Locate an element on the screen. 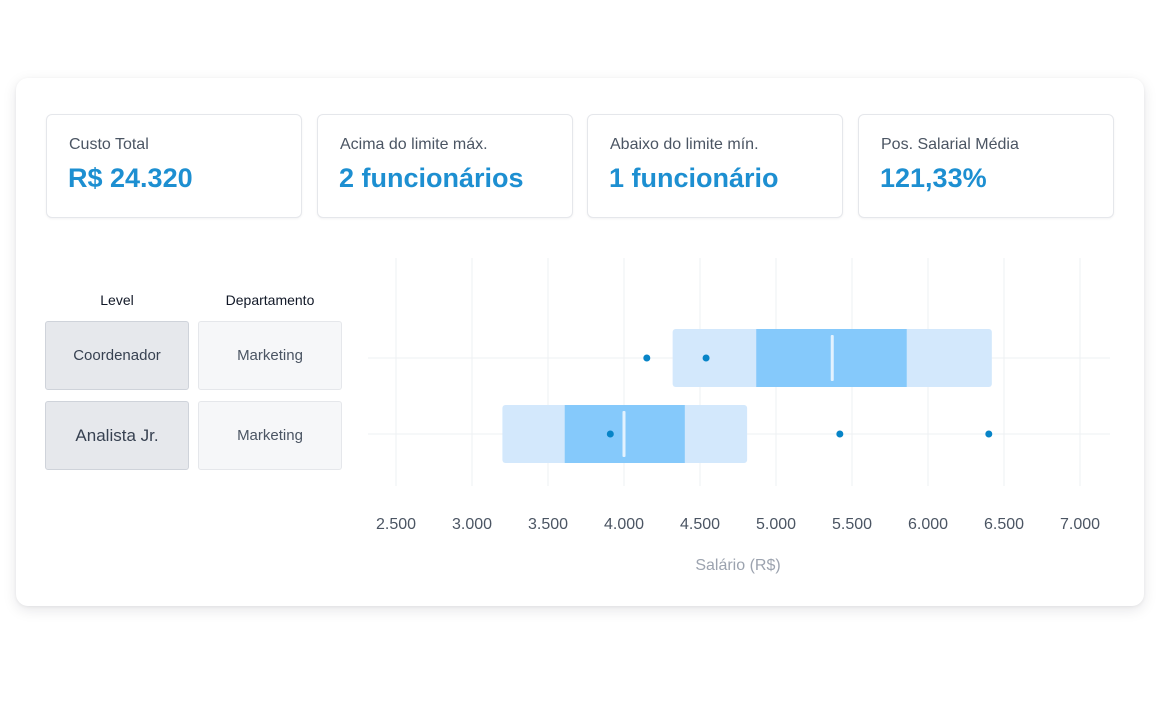  x-tick-label: 4.000 is located at coordinates (624, 524).